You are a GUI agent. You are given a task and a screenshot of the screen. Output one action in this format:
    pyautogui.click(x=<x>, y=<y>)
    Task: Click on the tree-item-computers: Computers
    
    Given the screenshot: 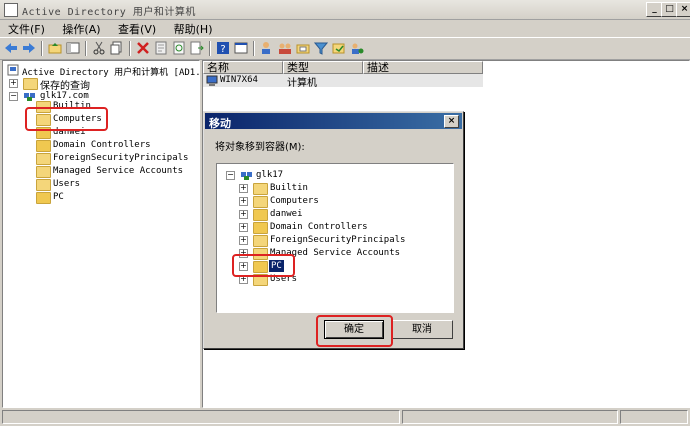 What is the action you would take?
    pyautogui.click(x=101, y=119)
    